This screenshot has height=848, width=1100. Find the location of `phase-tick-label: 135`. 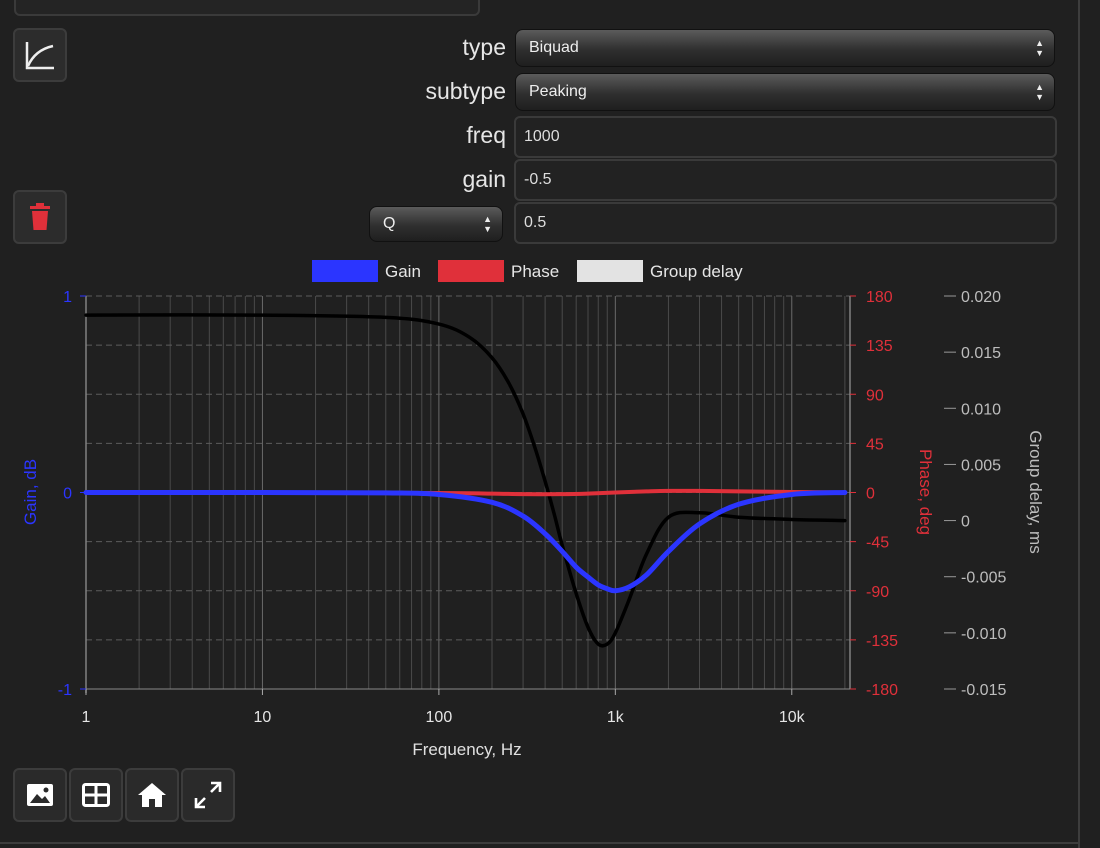

phase-tick-label: 135 is located at coordinates (879, 346).